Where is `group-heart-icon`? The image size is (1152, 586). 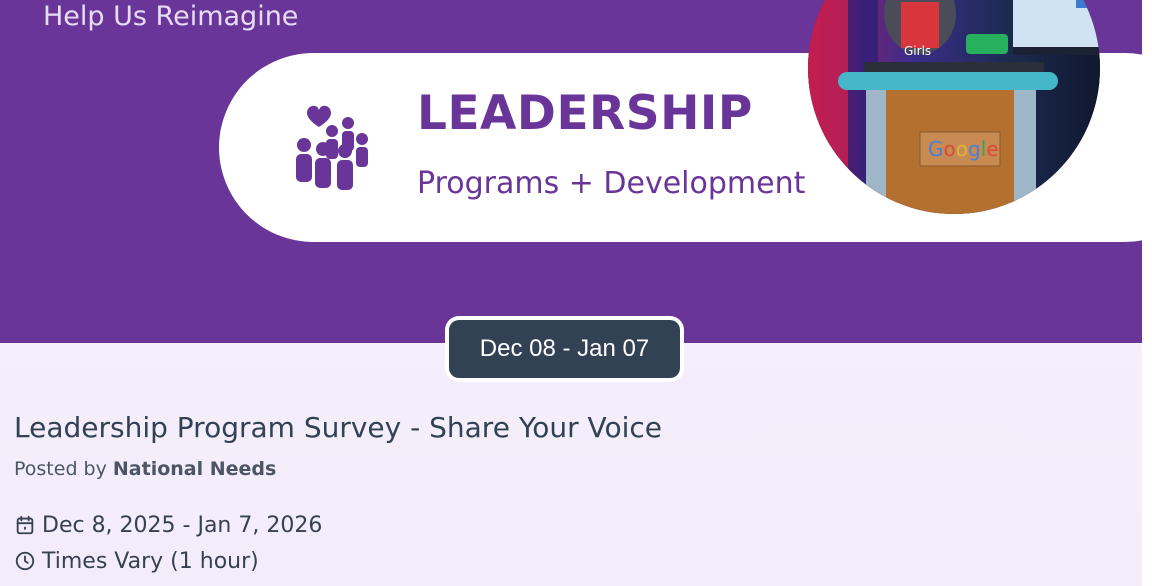 group-heart-icon is located at coordinates (332, 147).